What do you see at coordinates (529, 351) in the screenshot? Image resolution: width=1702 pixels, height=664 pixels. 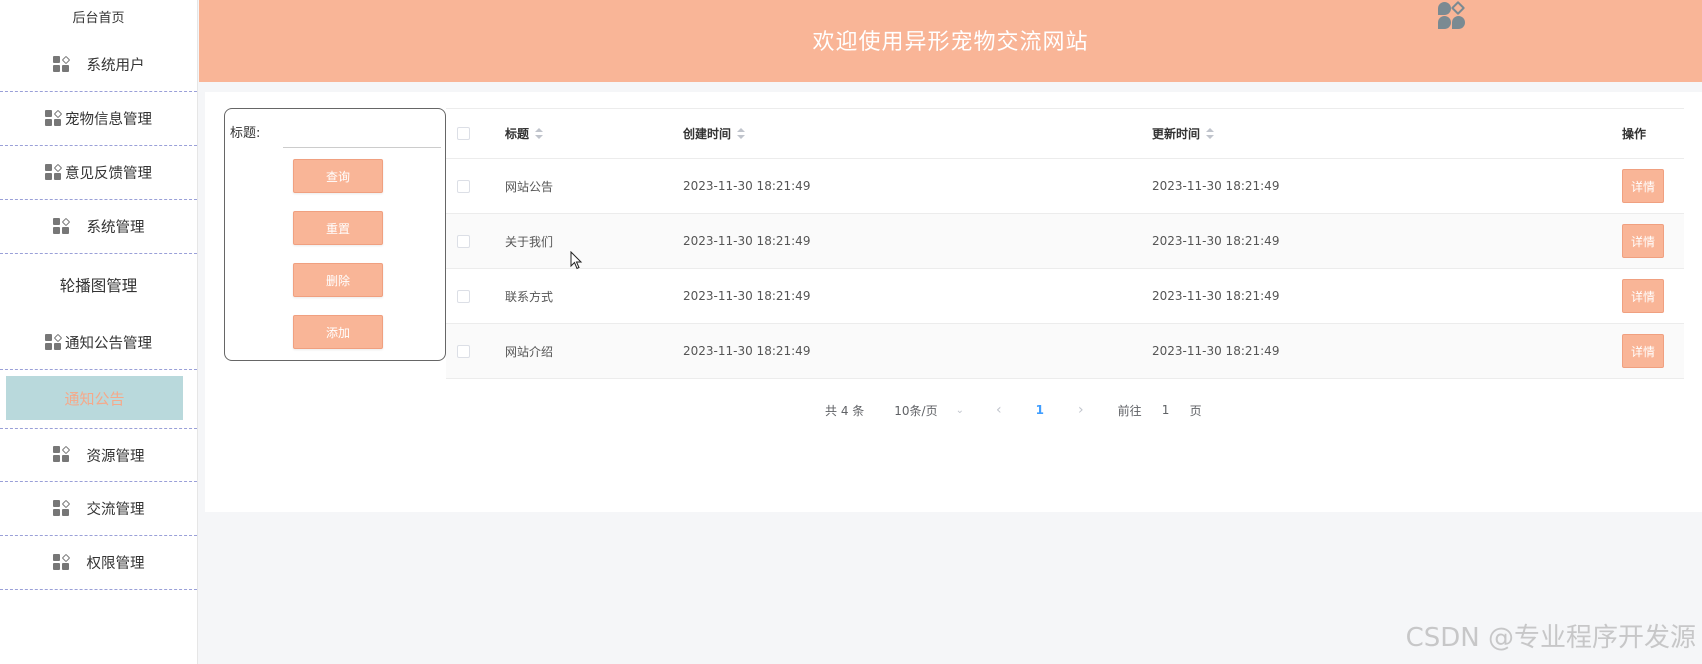 I see `cell-title: 网站介绍` at bounding box center [529, 351].